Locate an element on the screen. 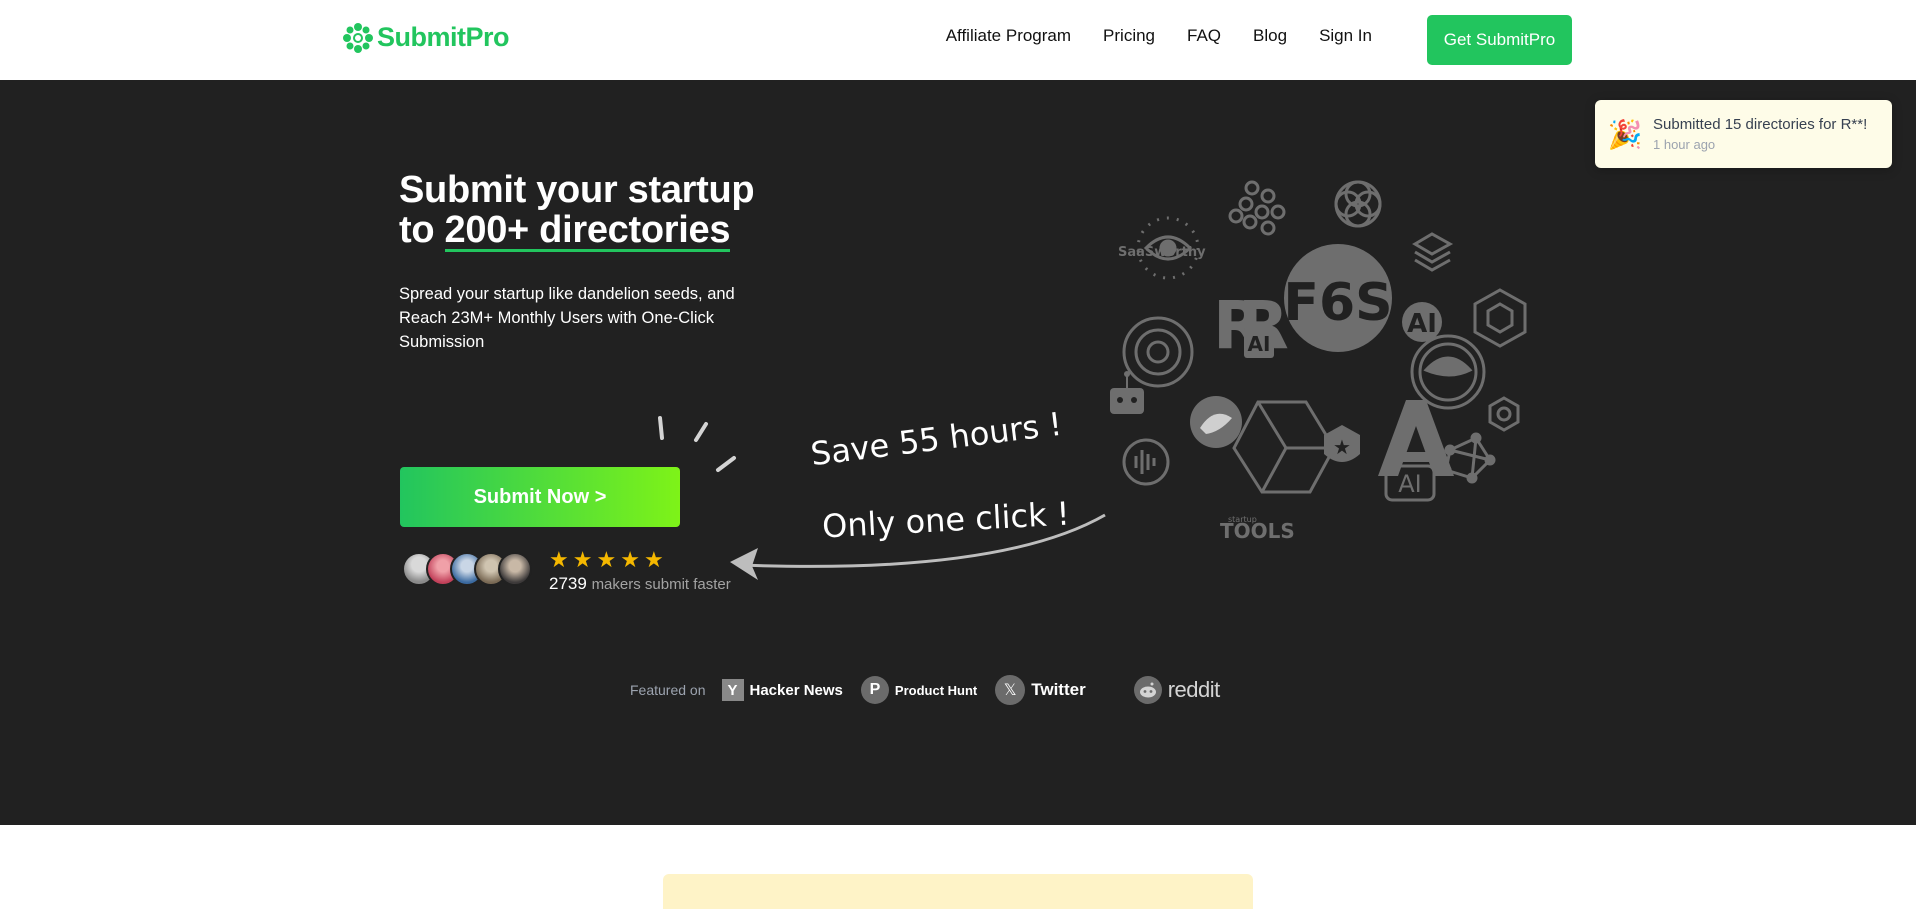 This screenshot has height=909, width=1916. brand-logo: SubmitPro is located at coordinates (426, 37).